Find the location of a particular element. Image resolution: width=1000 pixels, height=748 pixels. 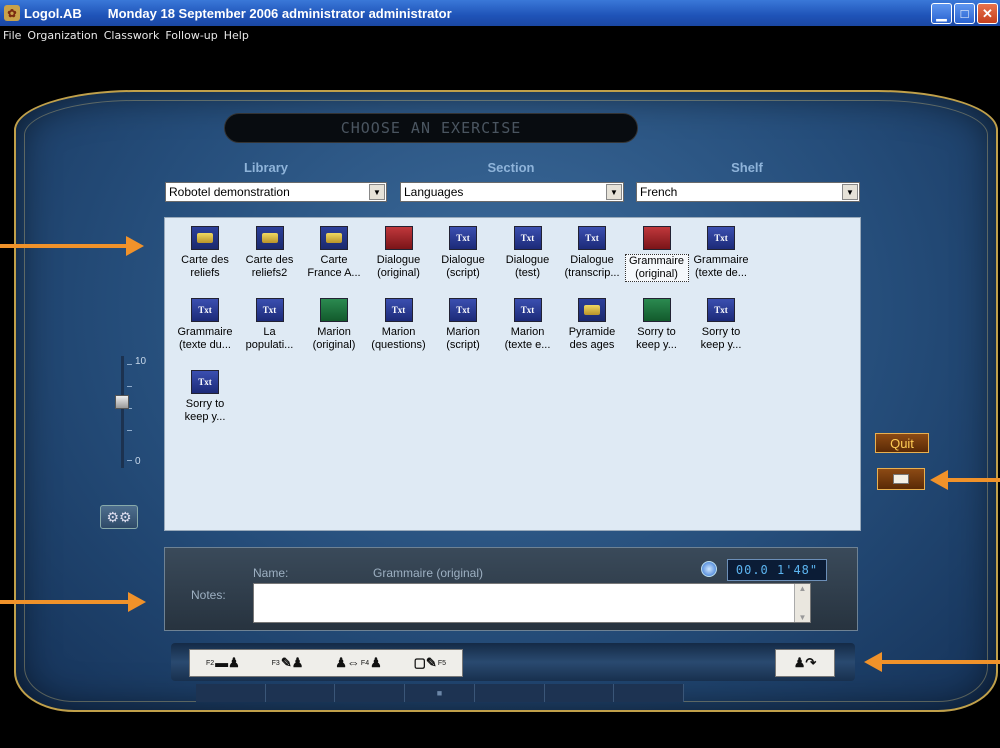

exercise-item: Txt Marion (questions) is located at coordinates (399, 325).